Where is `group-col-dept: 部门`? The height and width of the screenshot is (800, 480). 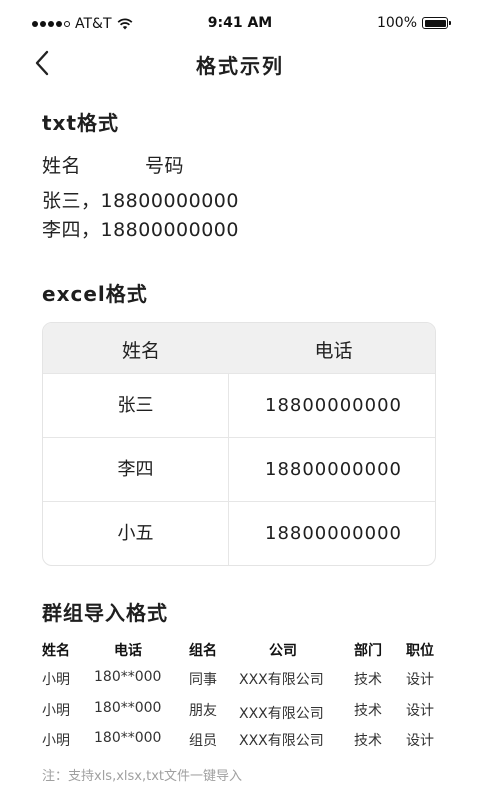 group-col-dept: 部门 is located at coordinates (368, 651).